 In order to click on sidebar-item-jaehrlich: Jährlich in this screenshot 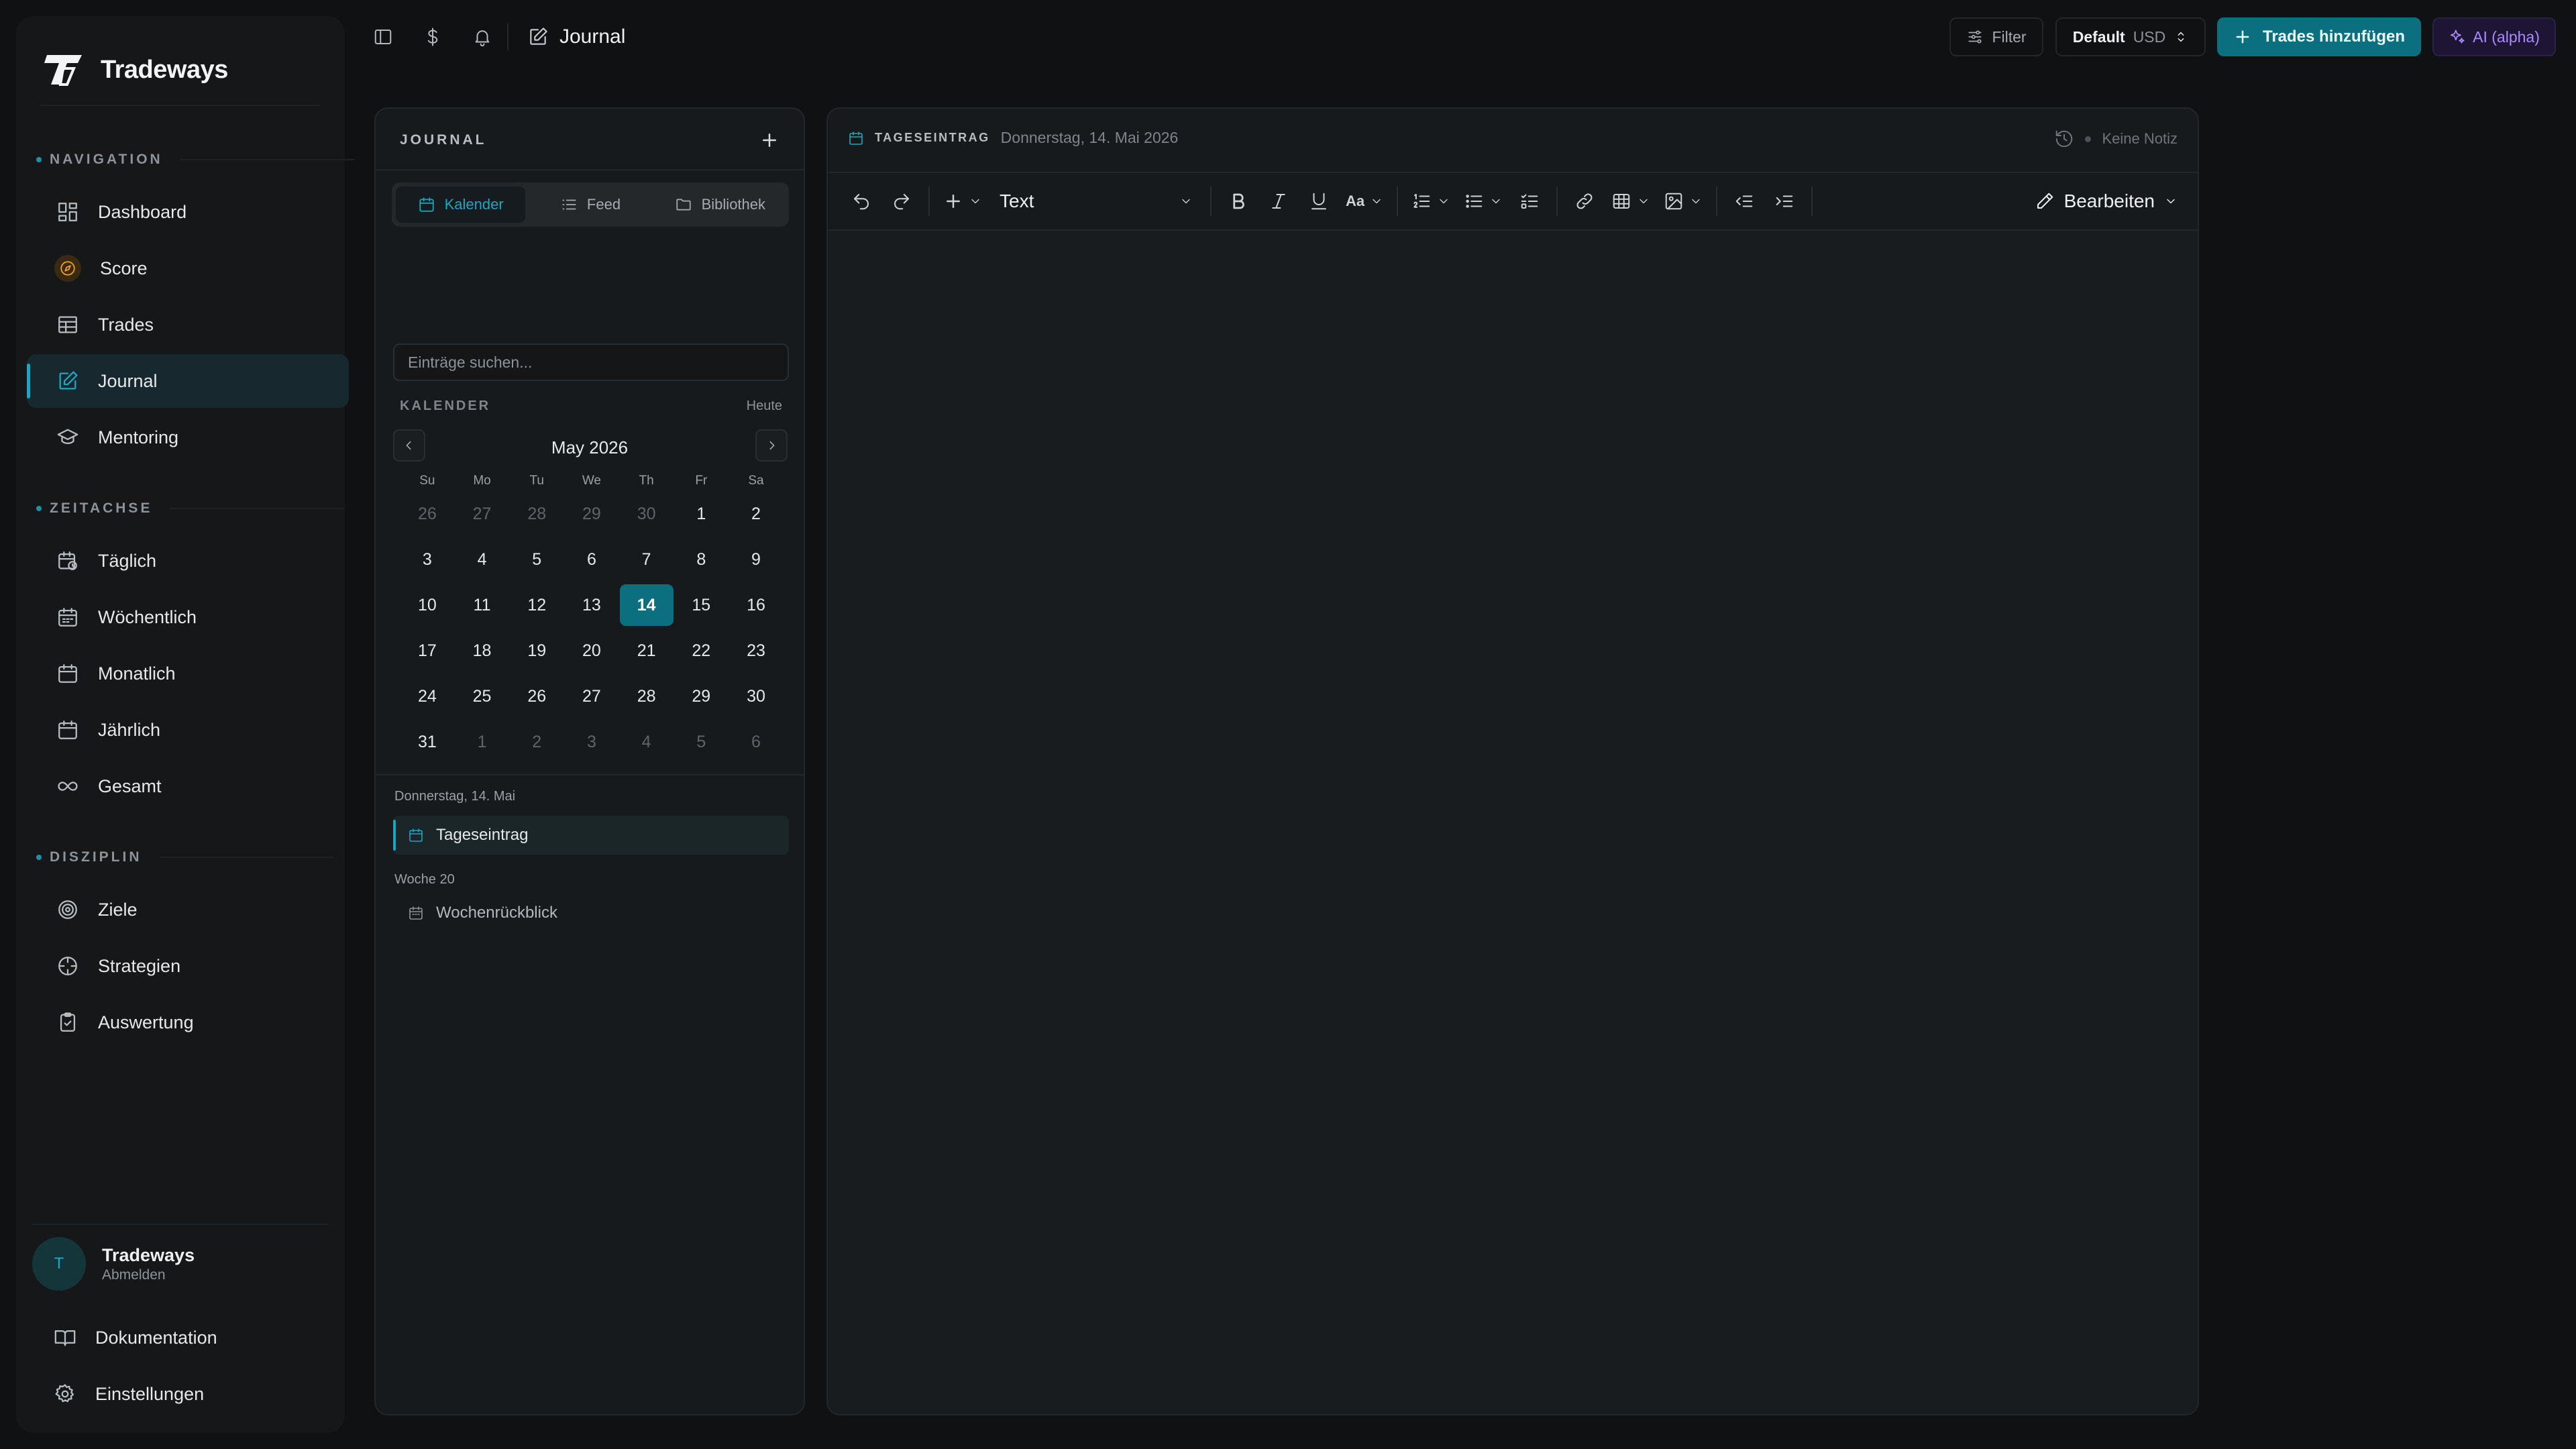, I will do `click(188, 730)`.